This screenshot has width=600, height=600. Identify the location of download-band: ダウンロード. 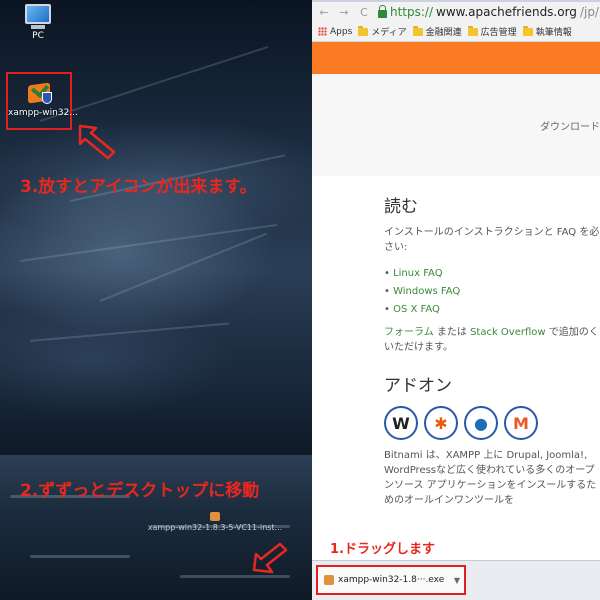
(456, 125).